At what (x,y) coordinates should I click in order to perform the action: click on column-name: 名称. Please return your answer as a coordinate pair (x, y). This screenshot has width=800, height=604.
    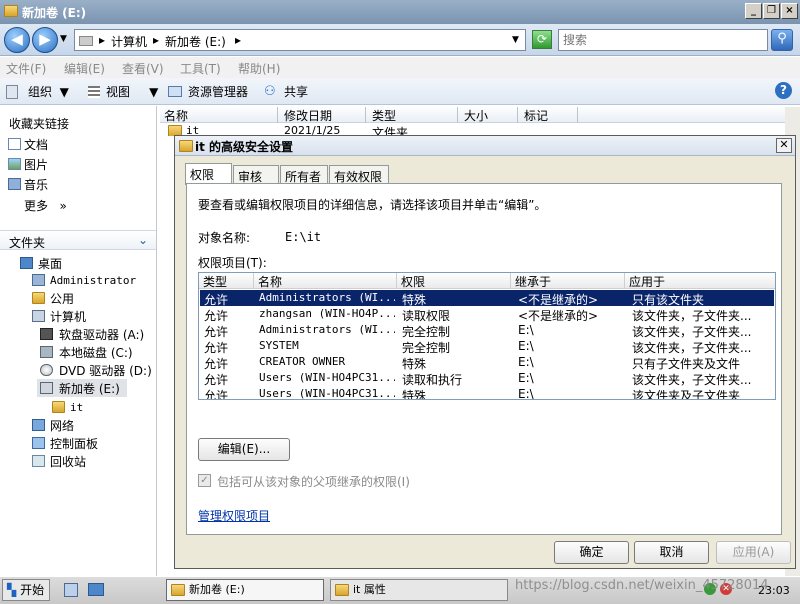
    Looking at the image, I should click on (219, 115).